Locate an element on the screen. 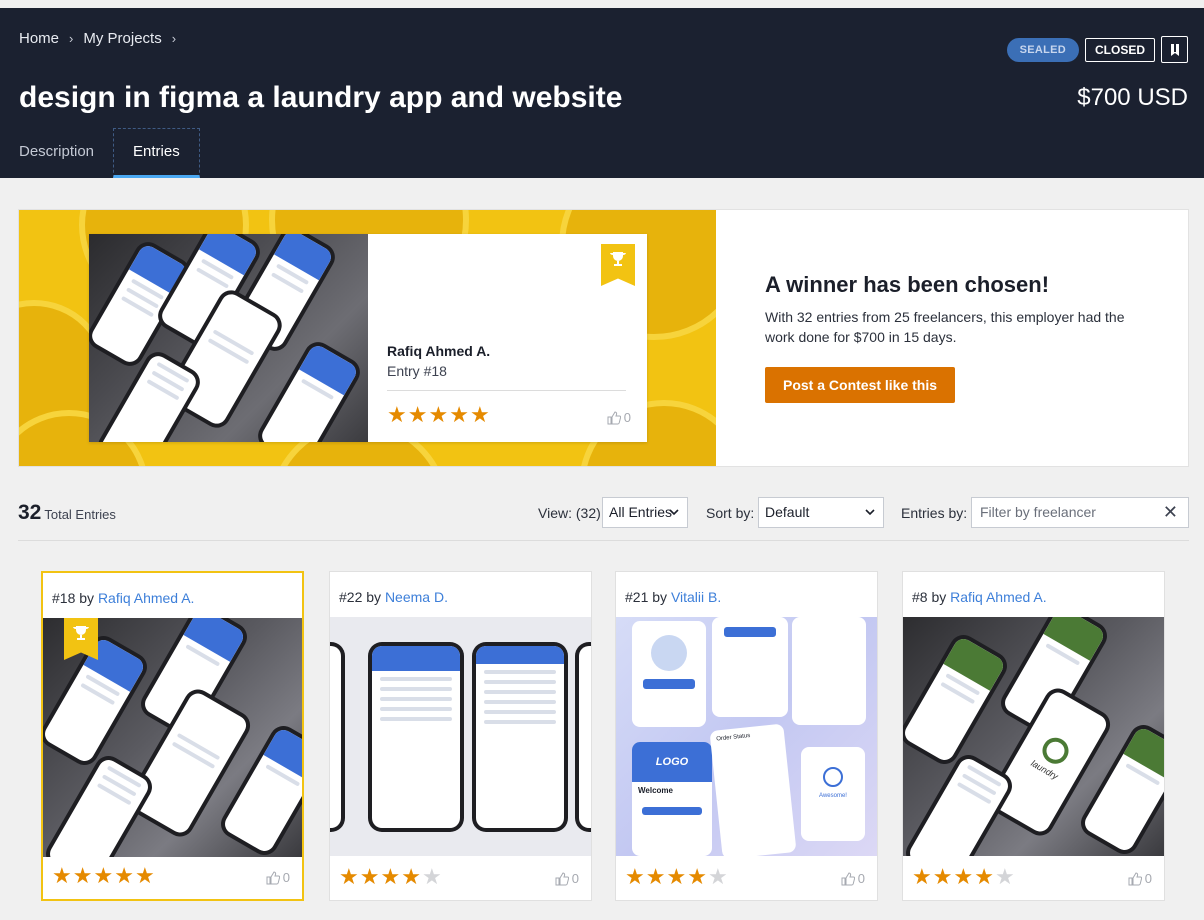 The image size is (1204, 920). mockup-awesome: Awesome! is located at coordinates (833, 796).